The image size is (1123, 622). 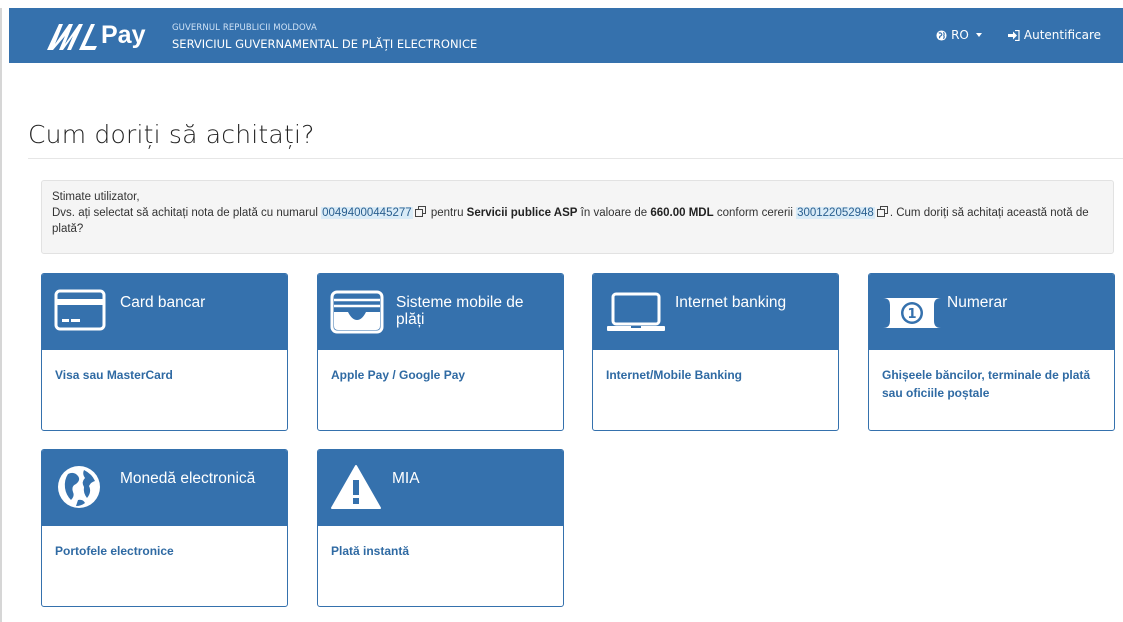 I want to click on method-card-mia: MIA Plată instantă, so click(x=440, y=528).